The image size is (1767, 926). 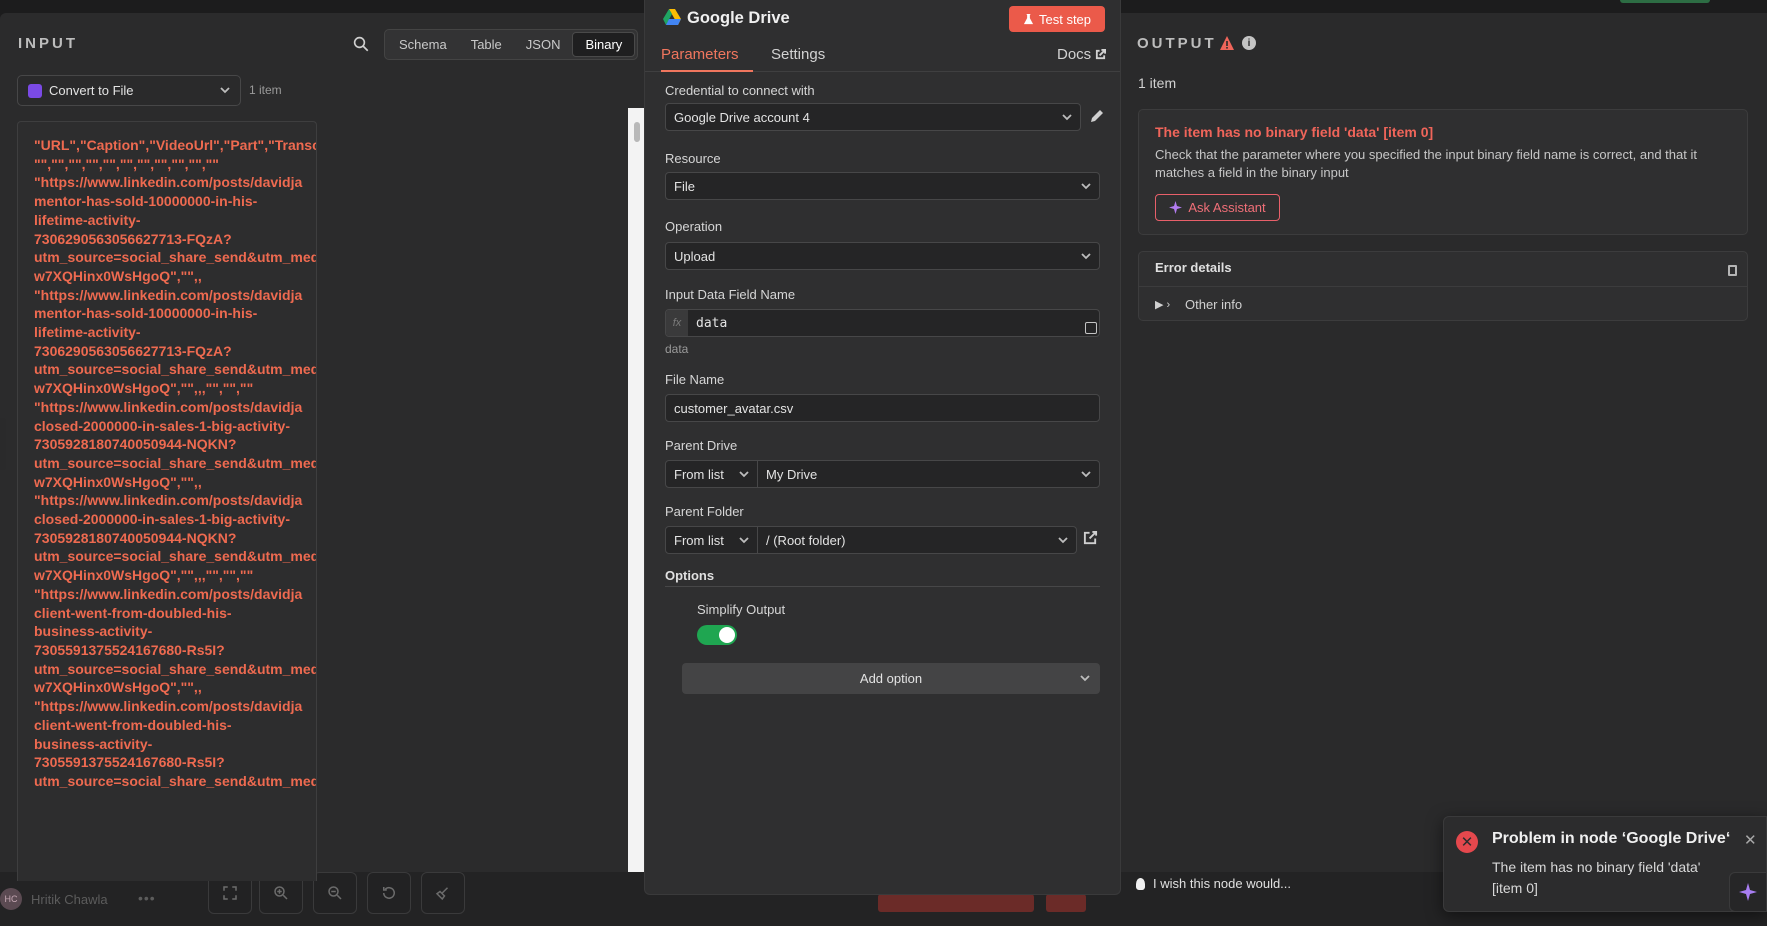 What do you see at coordinates (677, 323) in the screenshot?
I see `expression-icon: fx` at bounding box center [677, 323].